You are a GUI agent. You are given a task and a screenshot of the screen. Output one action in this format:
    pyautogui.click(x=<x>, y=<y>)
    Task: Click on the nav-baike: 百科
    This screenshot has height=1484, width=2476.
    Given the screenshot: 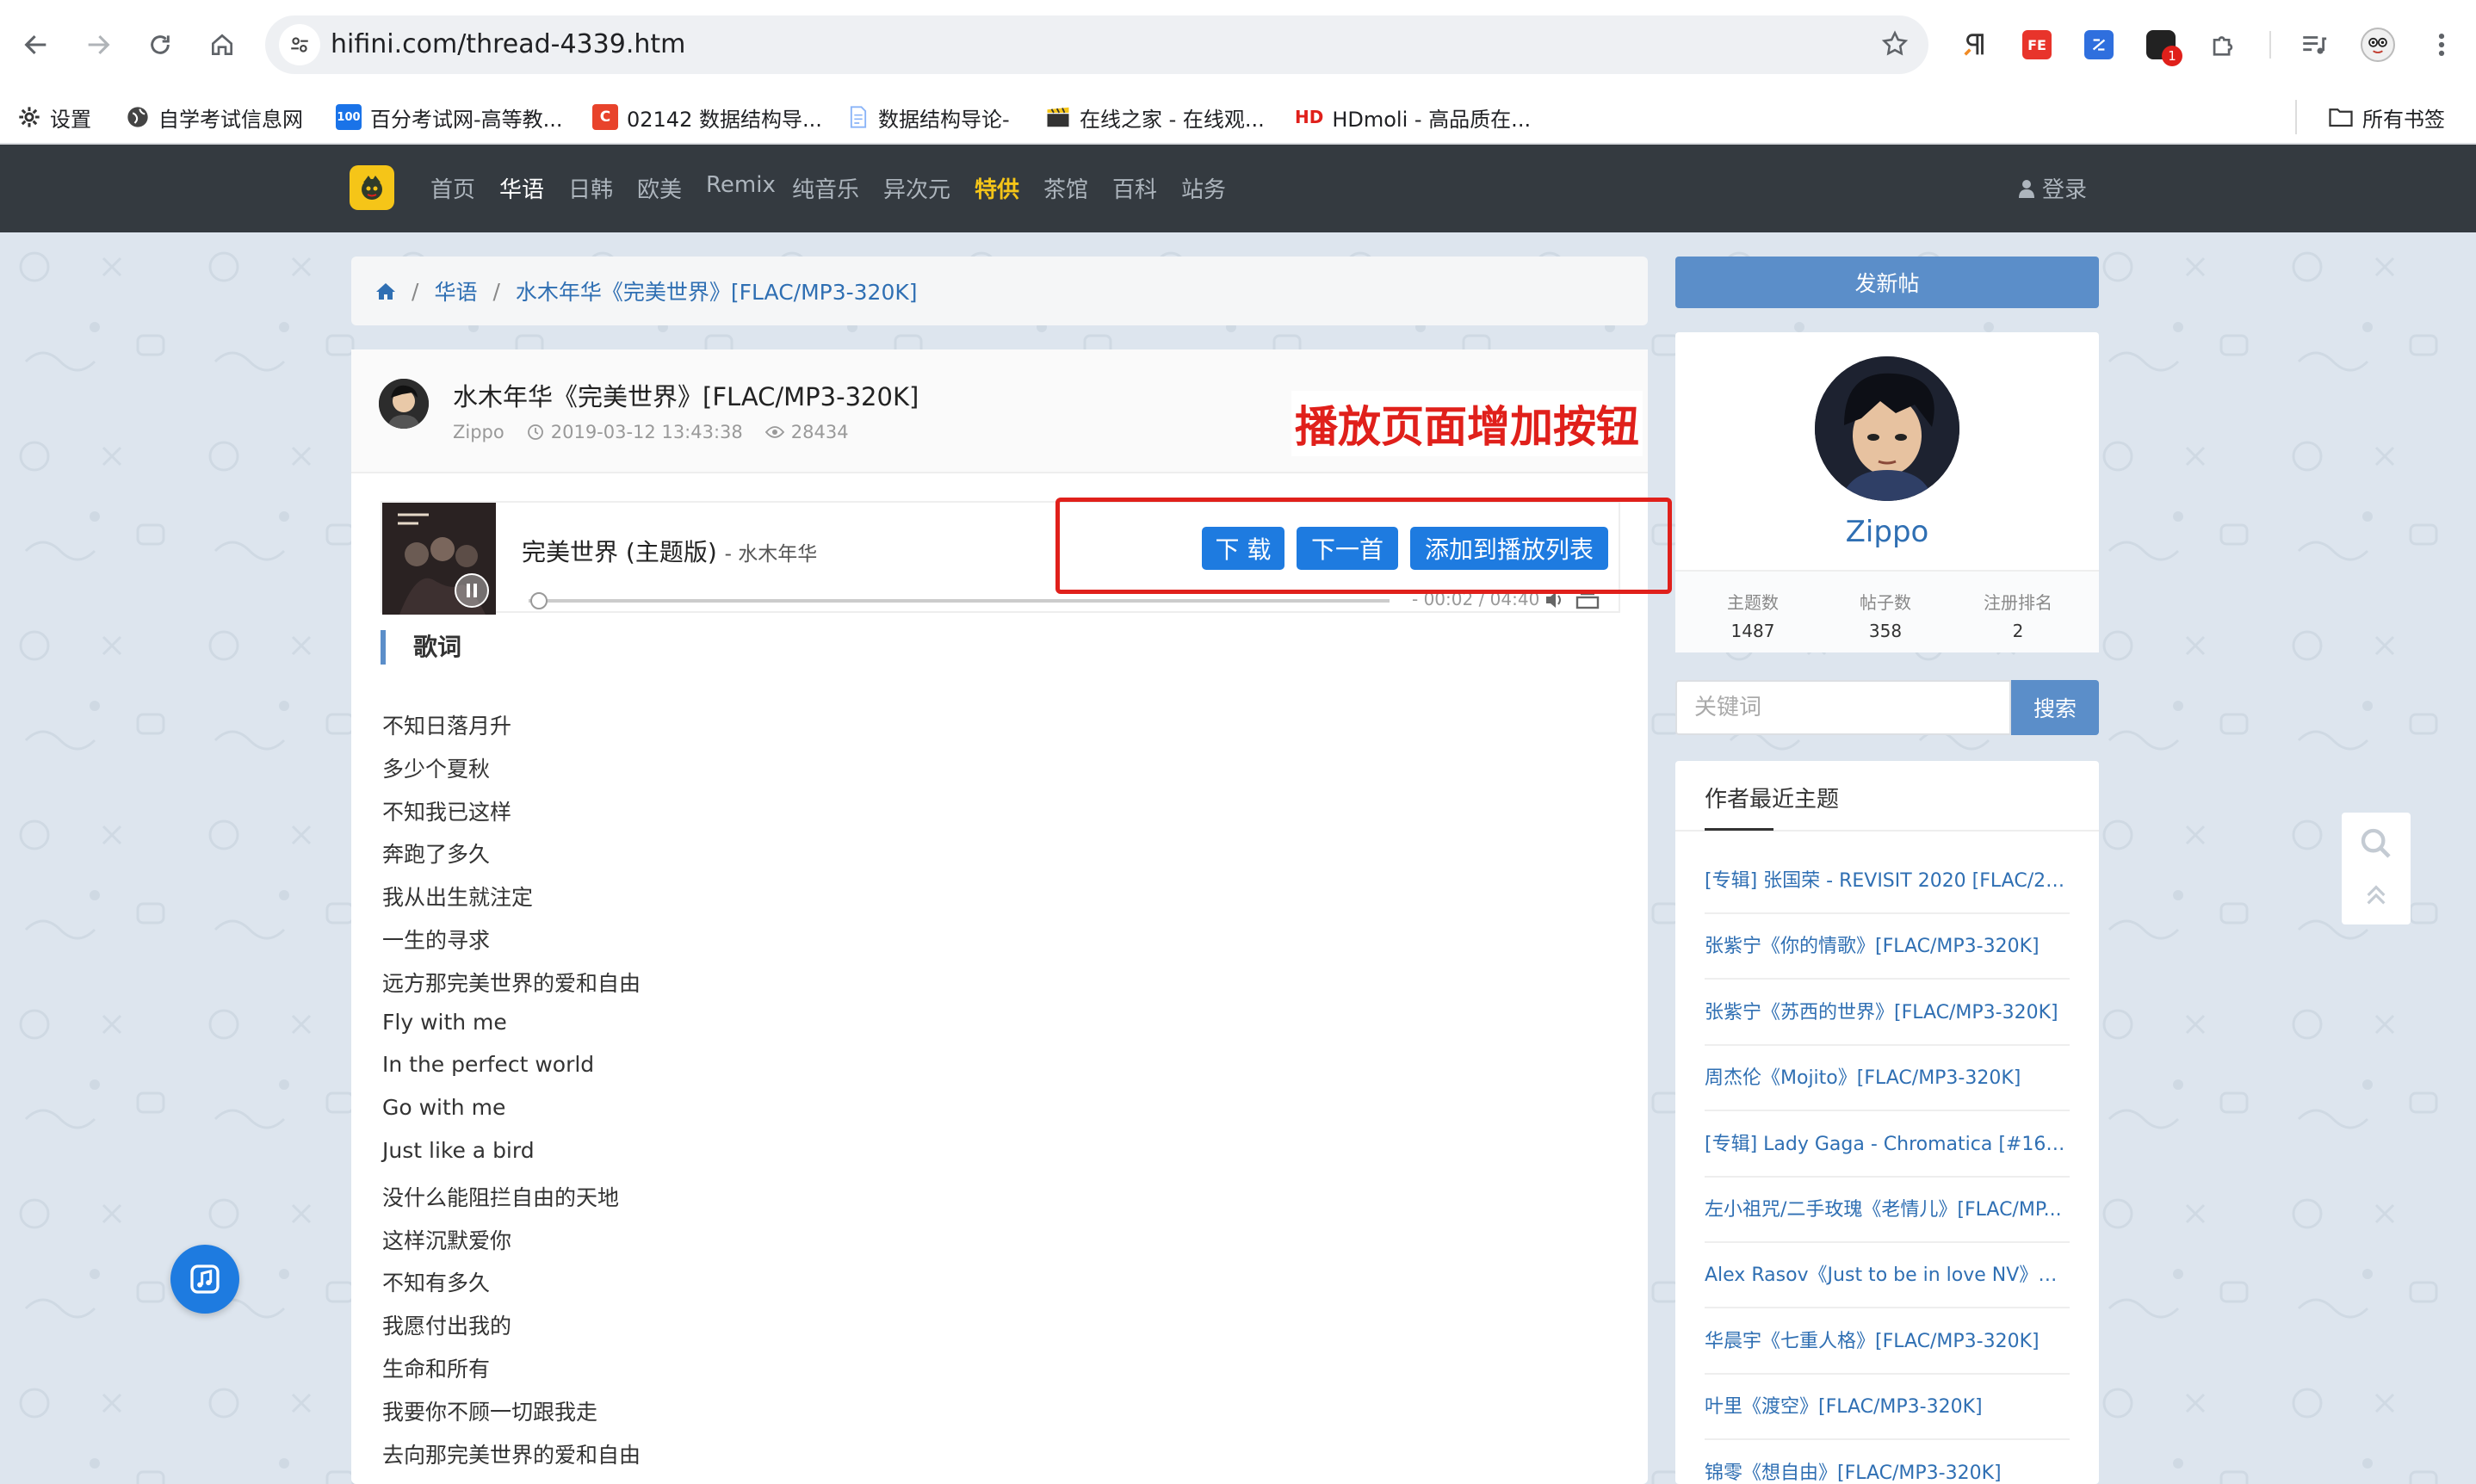 What is the action you would take?
    pyautogui.click(x=1134, y=188)
    